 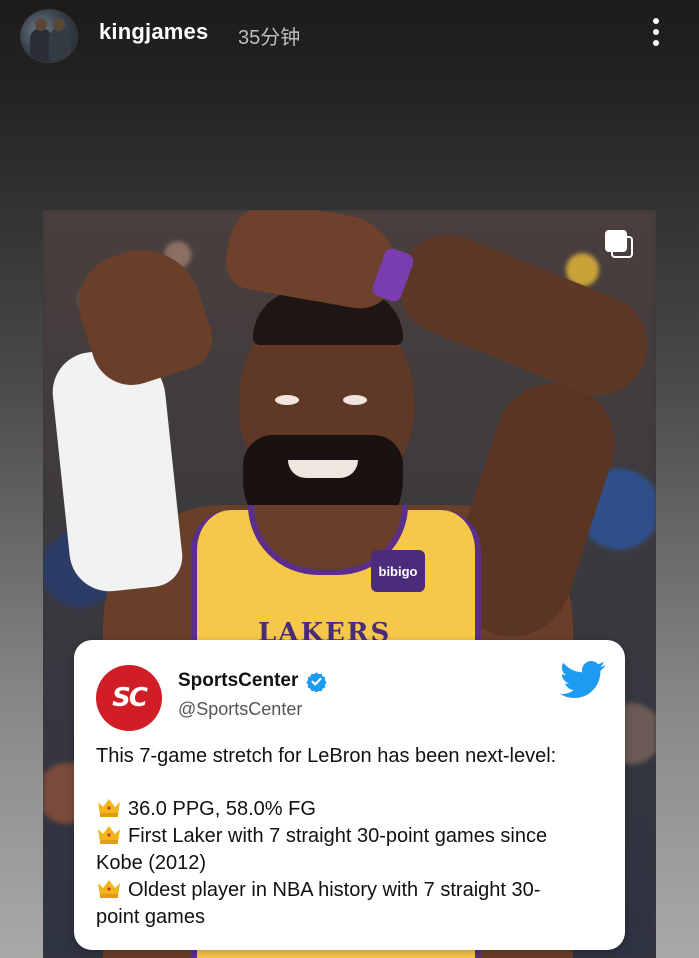 What do you see at coordinates (355, 400) in the screenshot?
I see `player-eye-right` at bounding box center [355, 400].